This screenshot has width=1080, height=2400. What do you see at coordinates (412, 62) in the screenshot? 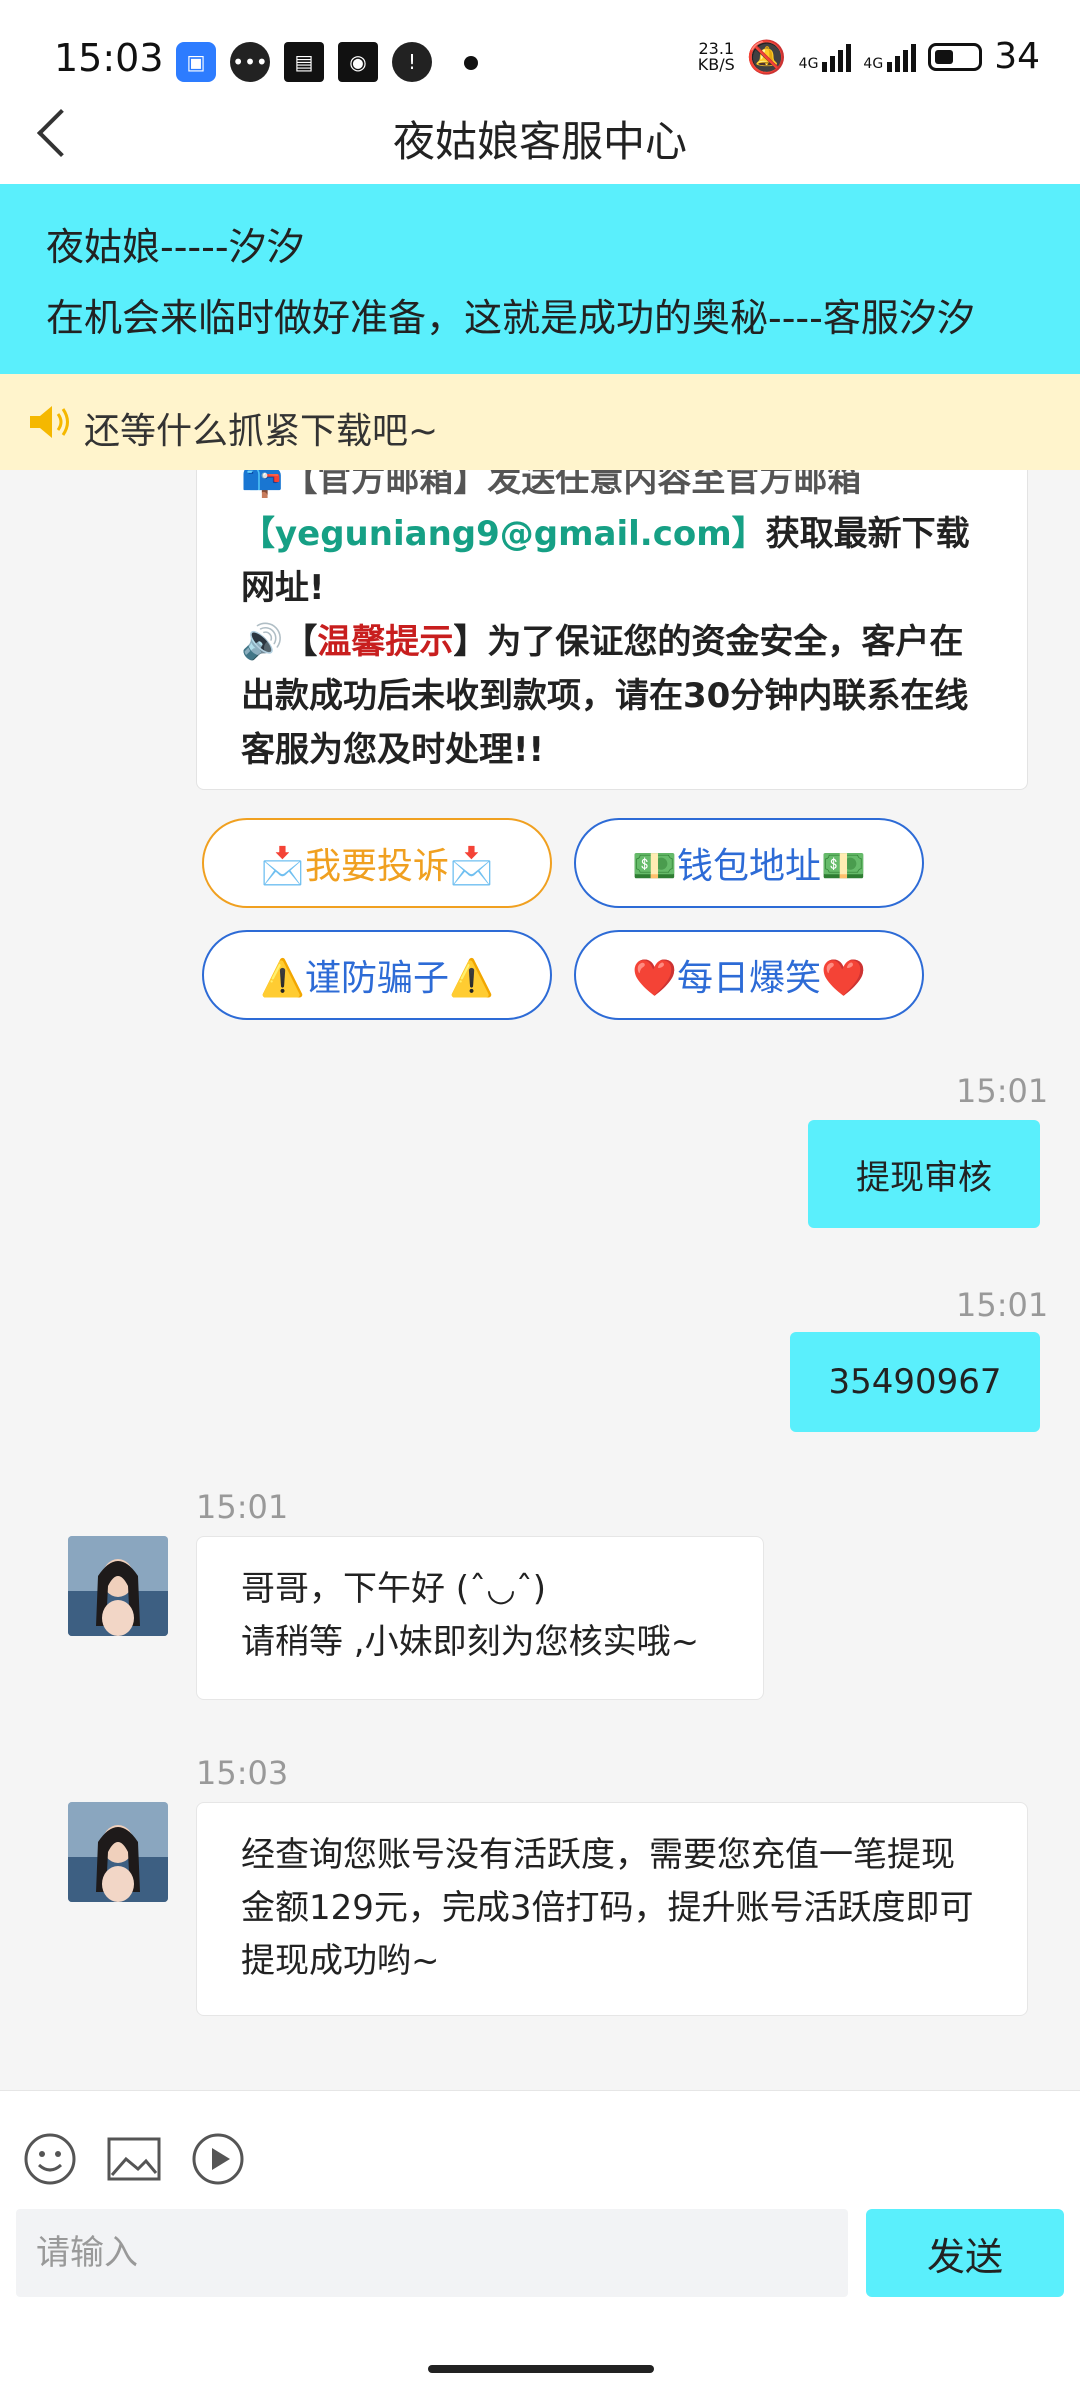
I see `alert-icon: !` at bounding box center [412, 62].